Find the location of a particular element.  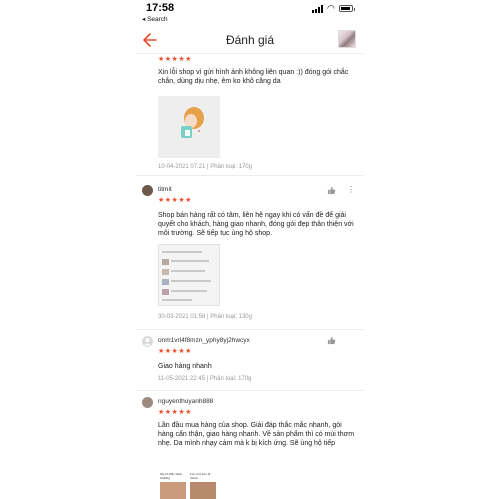

back-to-search-link: ◂ Search is located at coordinates (155, 19).